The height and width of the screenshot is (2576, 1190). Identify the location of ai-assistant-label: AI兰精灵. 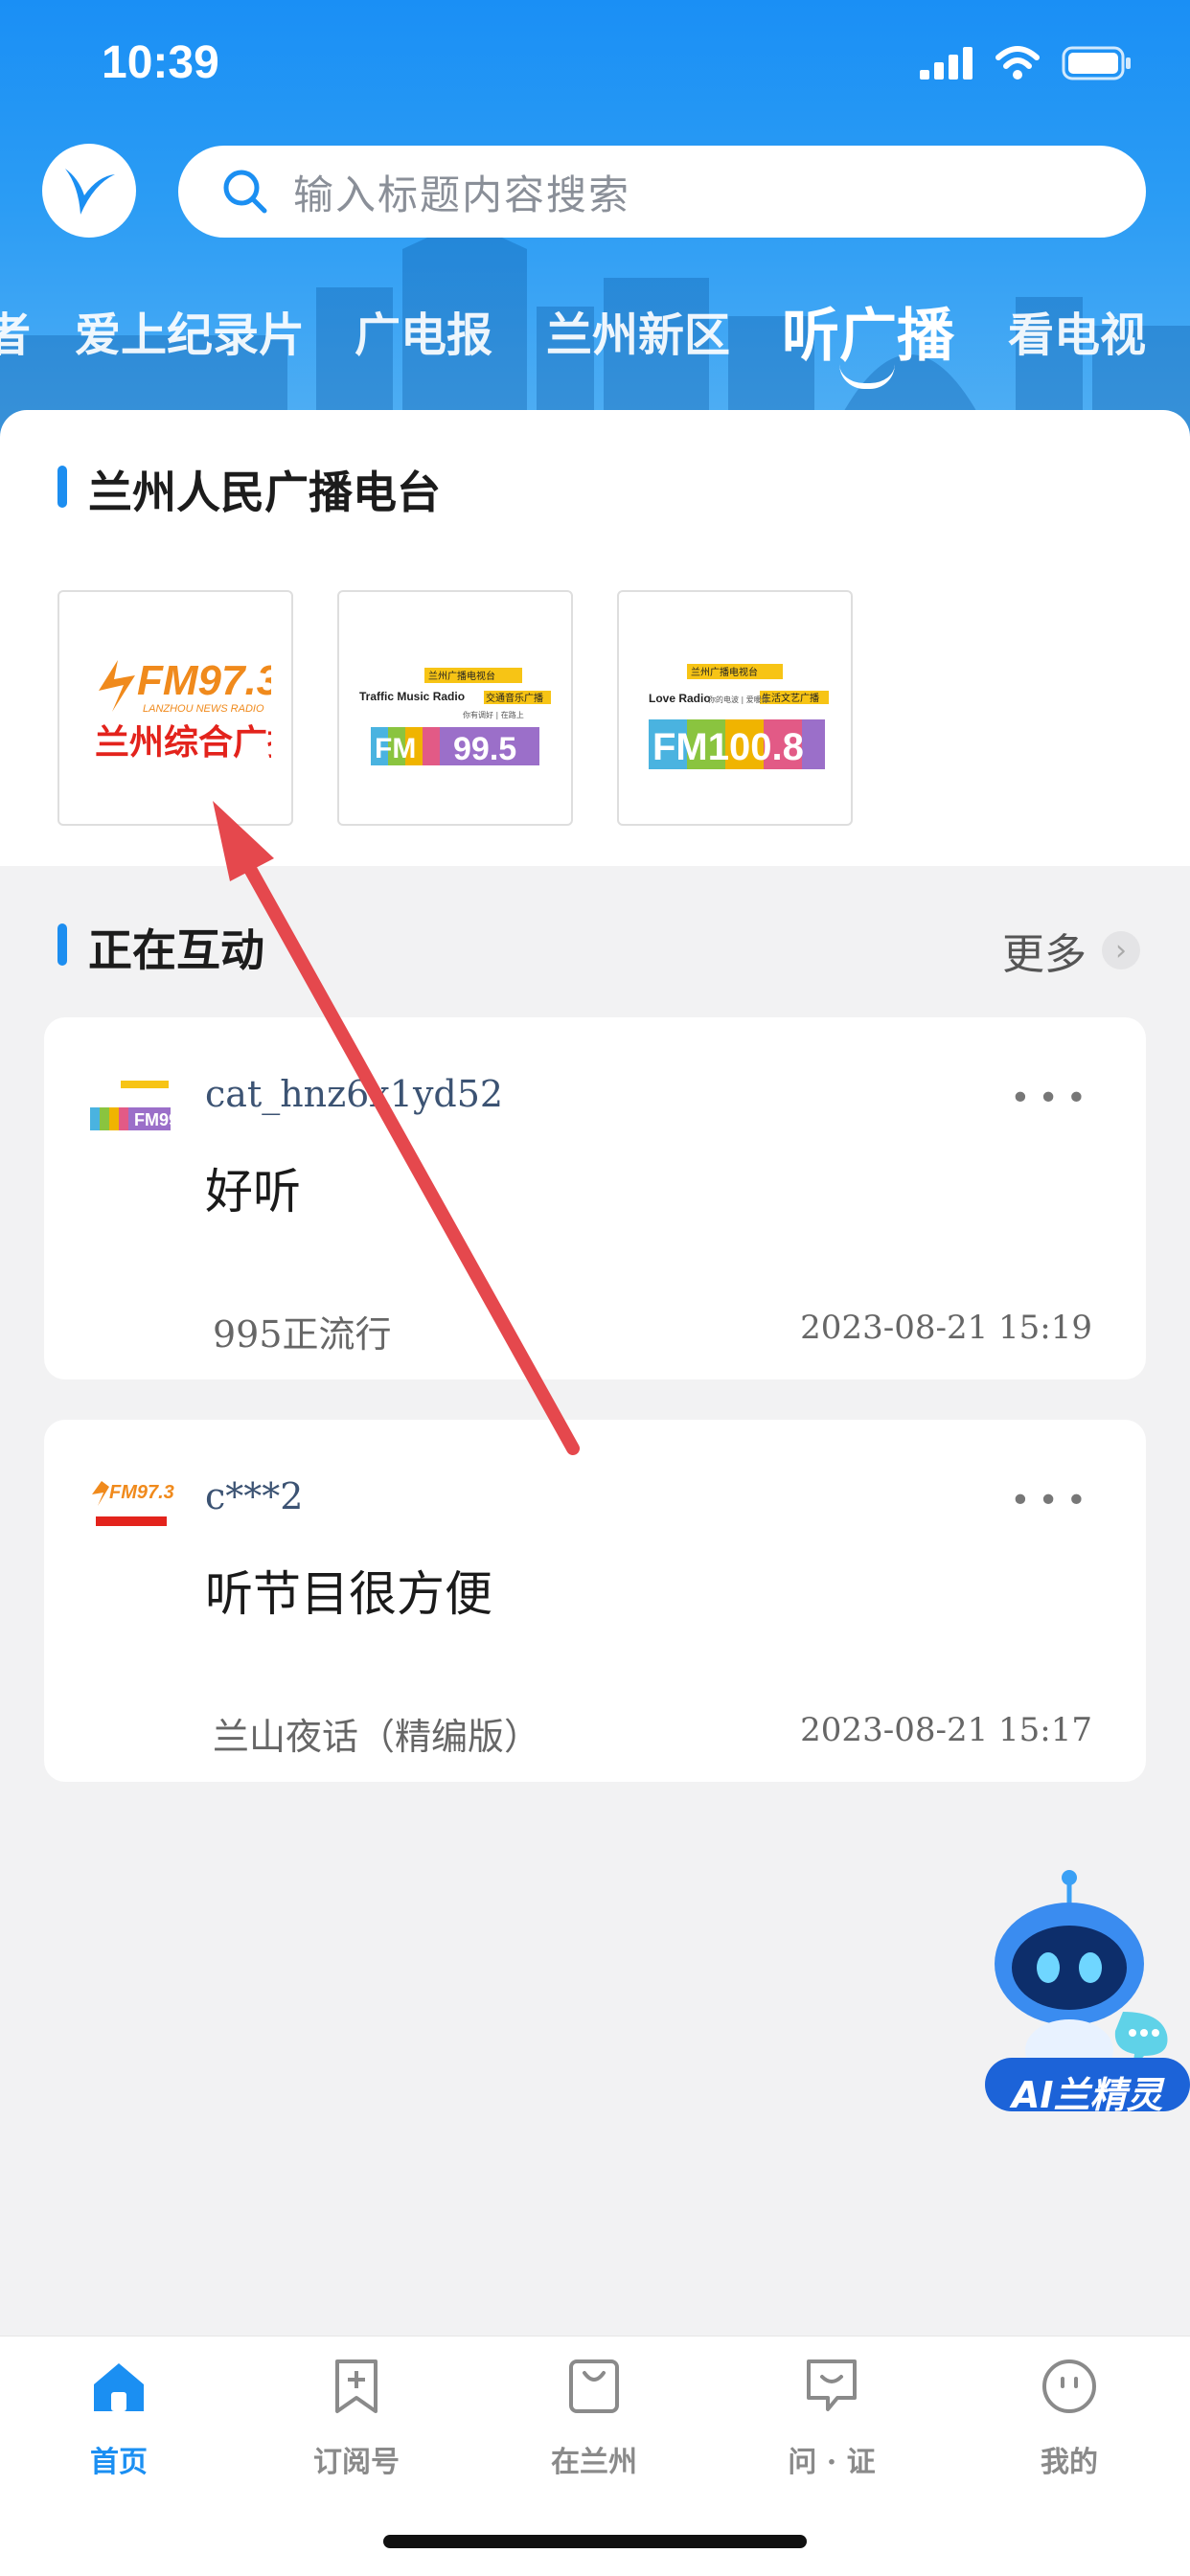
(1088, 2095).